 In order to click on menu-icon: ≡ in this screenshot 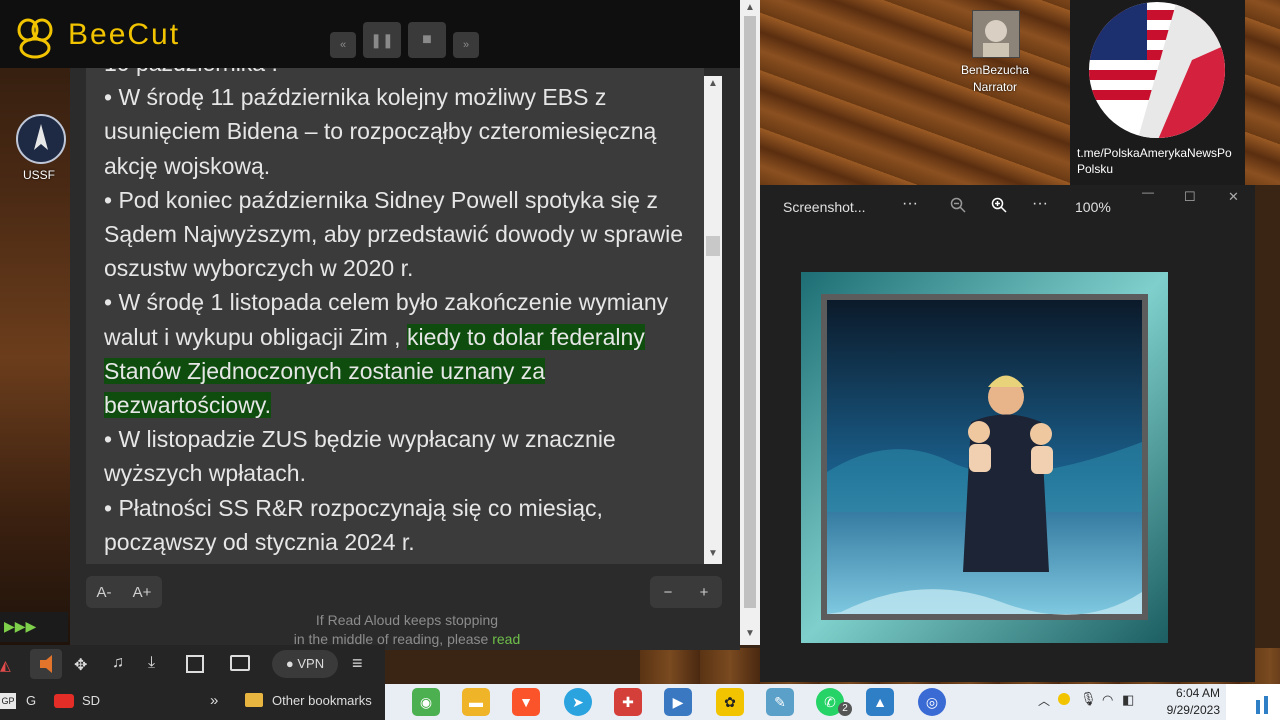, I will do `click(357, 663)`.